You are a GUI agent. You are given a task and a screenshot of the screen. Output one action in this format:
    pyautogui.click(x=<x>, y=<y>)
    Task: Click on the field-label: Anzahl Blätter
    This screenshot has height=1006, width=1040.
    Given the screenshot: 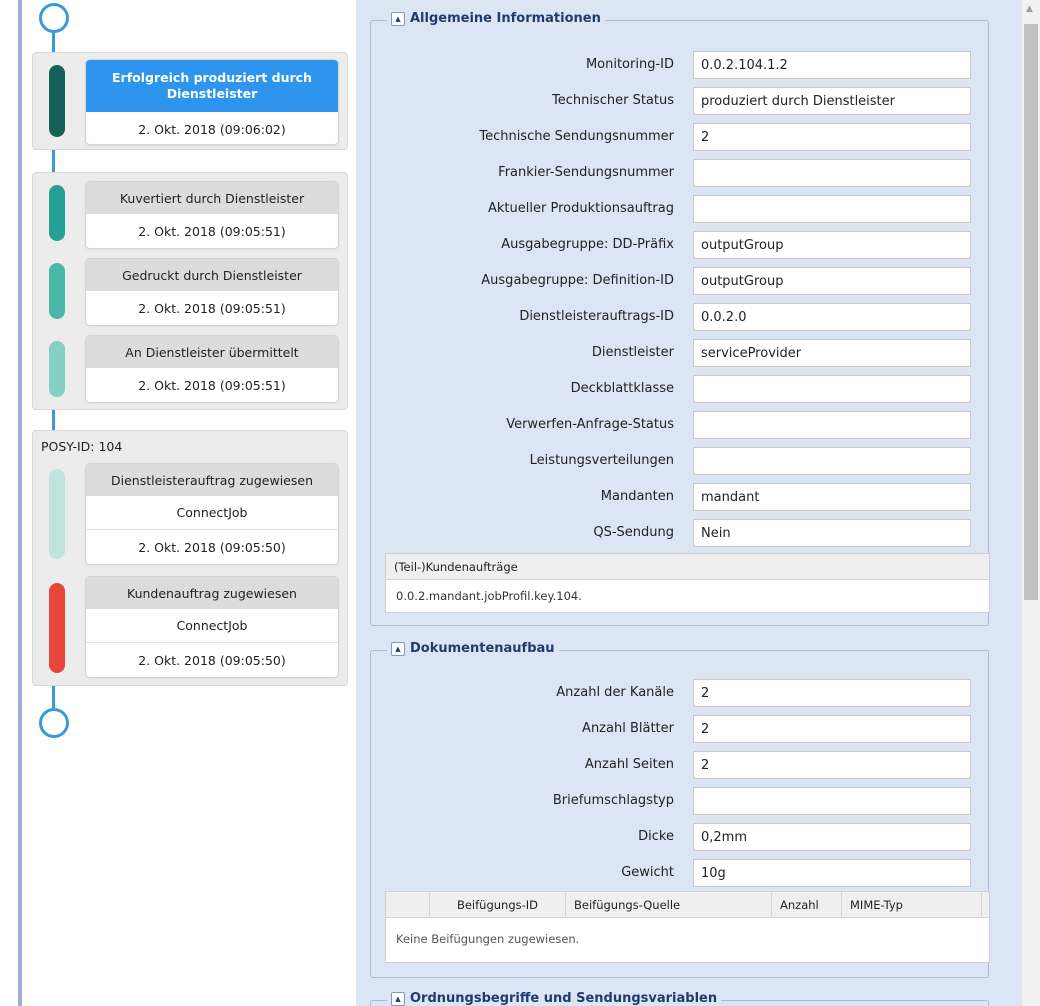 What is the action you would take?
    pyautogui.click(x=628, y=728)
    